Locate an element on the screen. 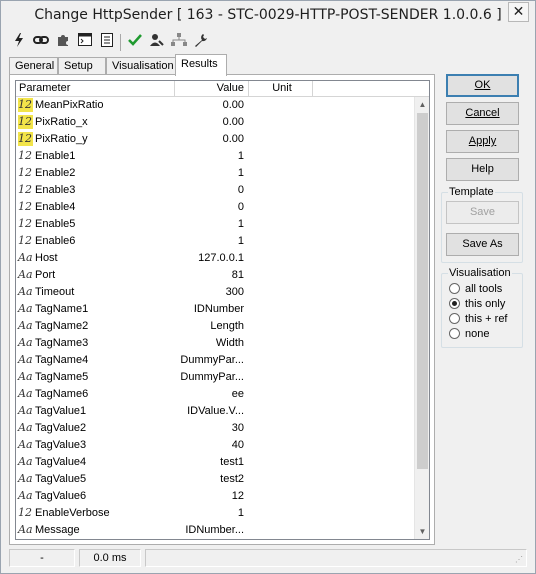 This screenshot has width=536, height=574. visualisation-option: none is located at coordinates (469, 334).